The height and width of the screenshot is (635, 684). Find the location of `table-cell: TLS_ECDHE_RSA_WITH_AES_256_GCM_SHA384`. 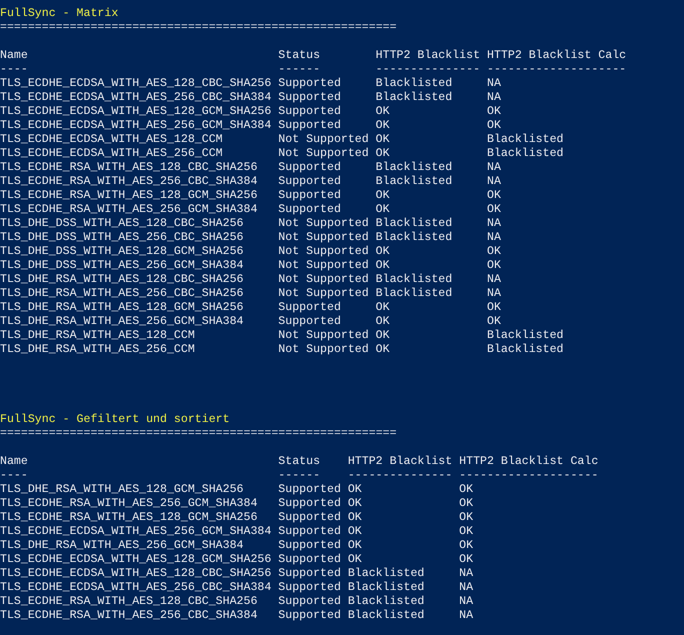

table-cell: TLS_ECDHE_RSA_WITH_AES_256_GCM_SHA384 is located at coordinates (129, 209).